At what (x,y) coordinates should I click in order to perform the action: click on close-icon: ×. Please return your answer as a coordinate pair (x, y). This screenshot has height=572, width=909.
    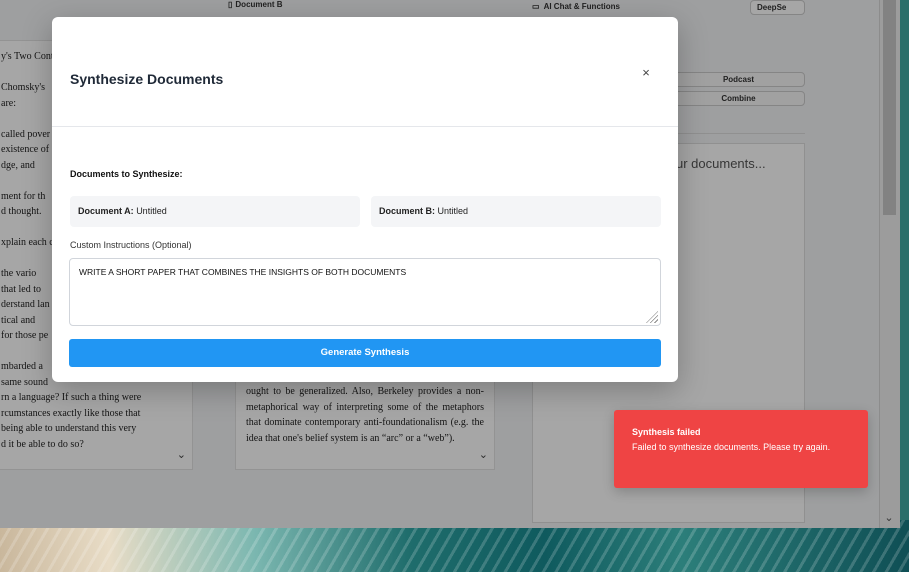
    Looking at the image, I should click on (646, 73).